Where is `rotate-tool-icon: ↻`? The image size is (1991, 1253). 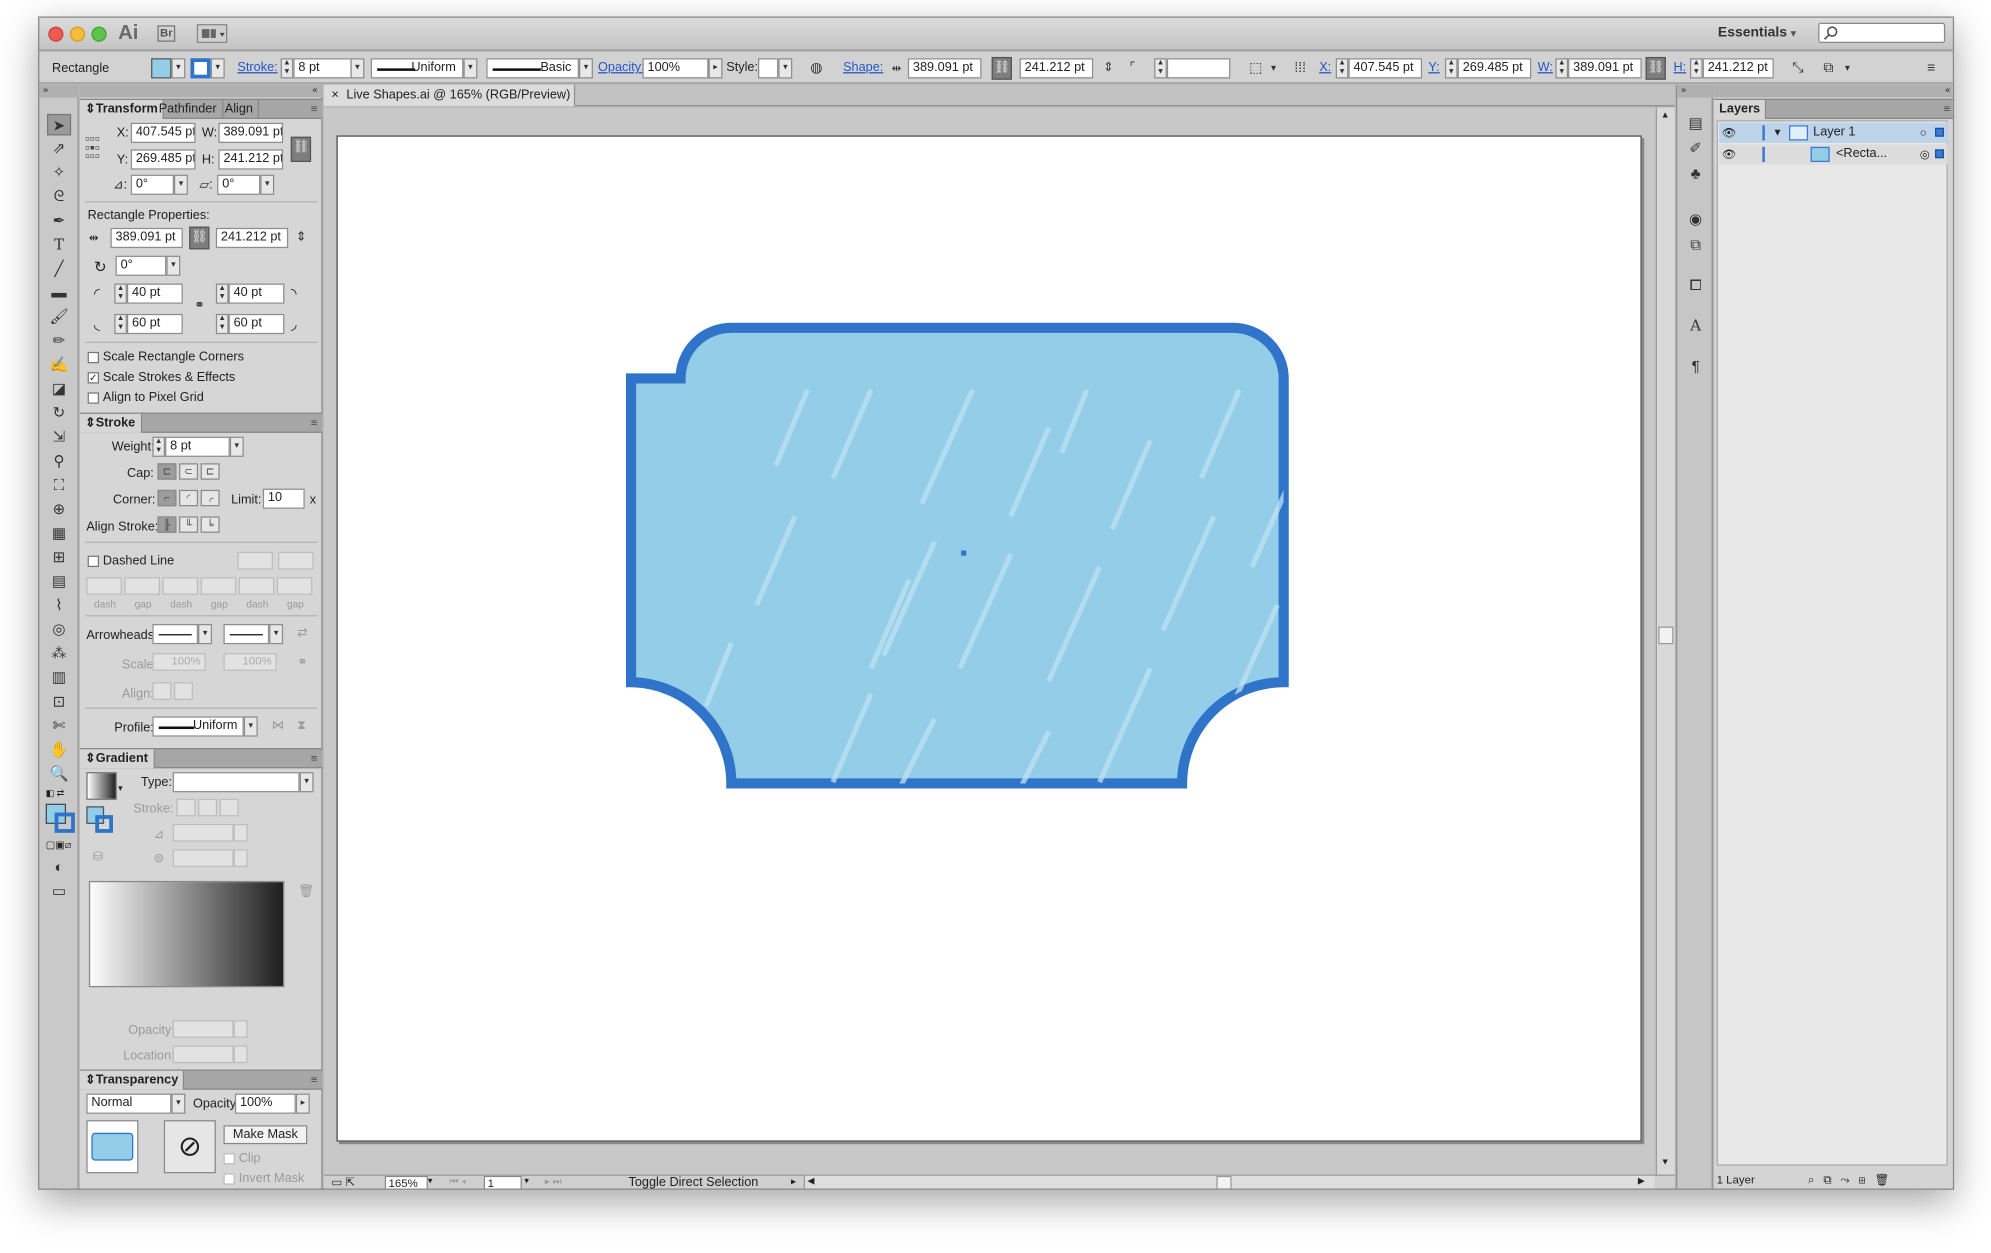
rotate-tool-icon: ↻ is located at coordinates (59, 413).